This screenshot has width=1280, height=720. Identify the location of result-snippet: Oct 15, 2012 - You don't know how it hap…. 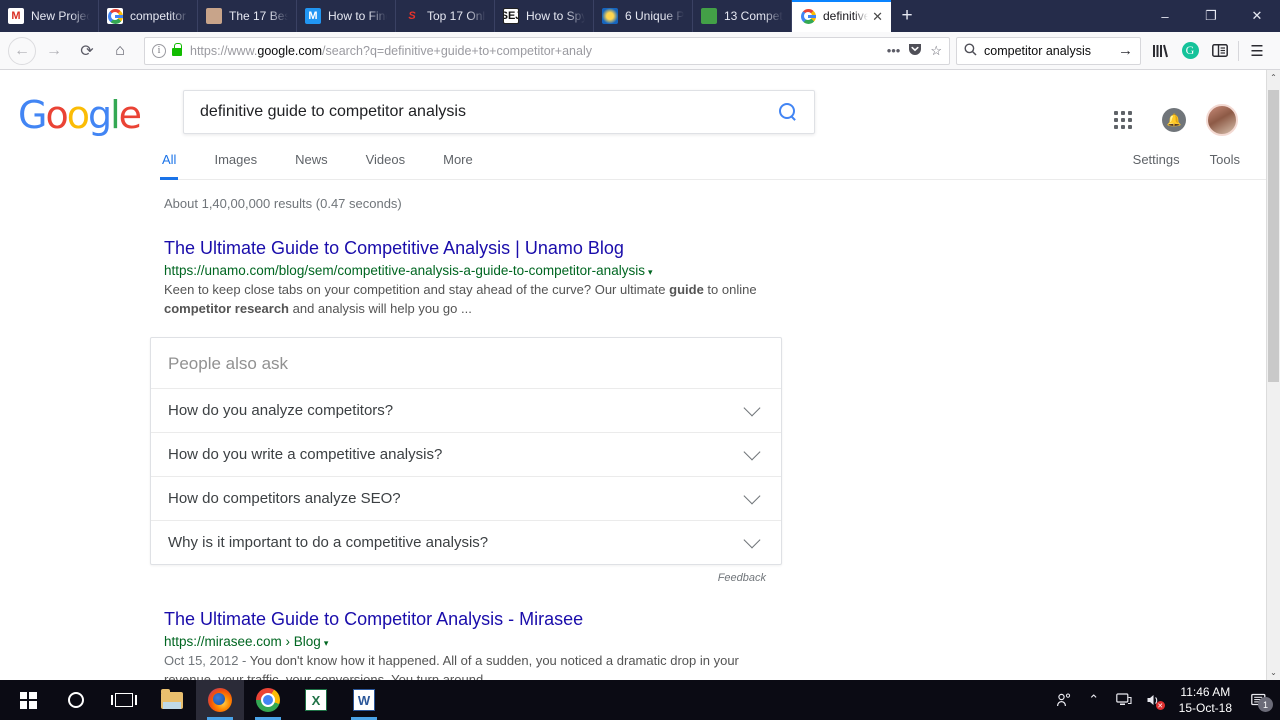
(451, 666).